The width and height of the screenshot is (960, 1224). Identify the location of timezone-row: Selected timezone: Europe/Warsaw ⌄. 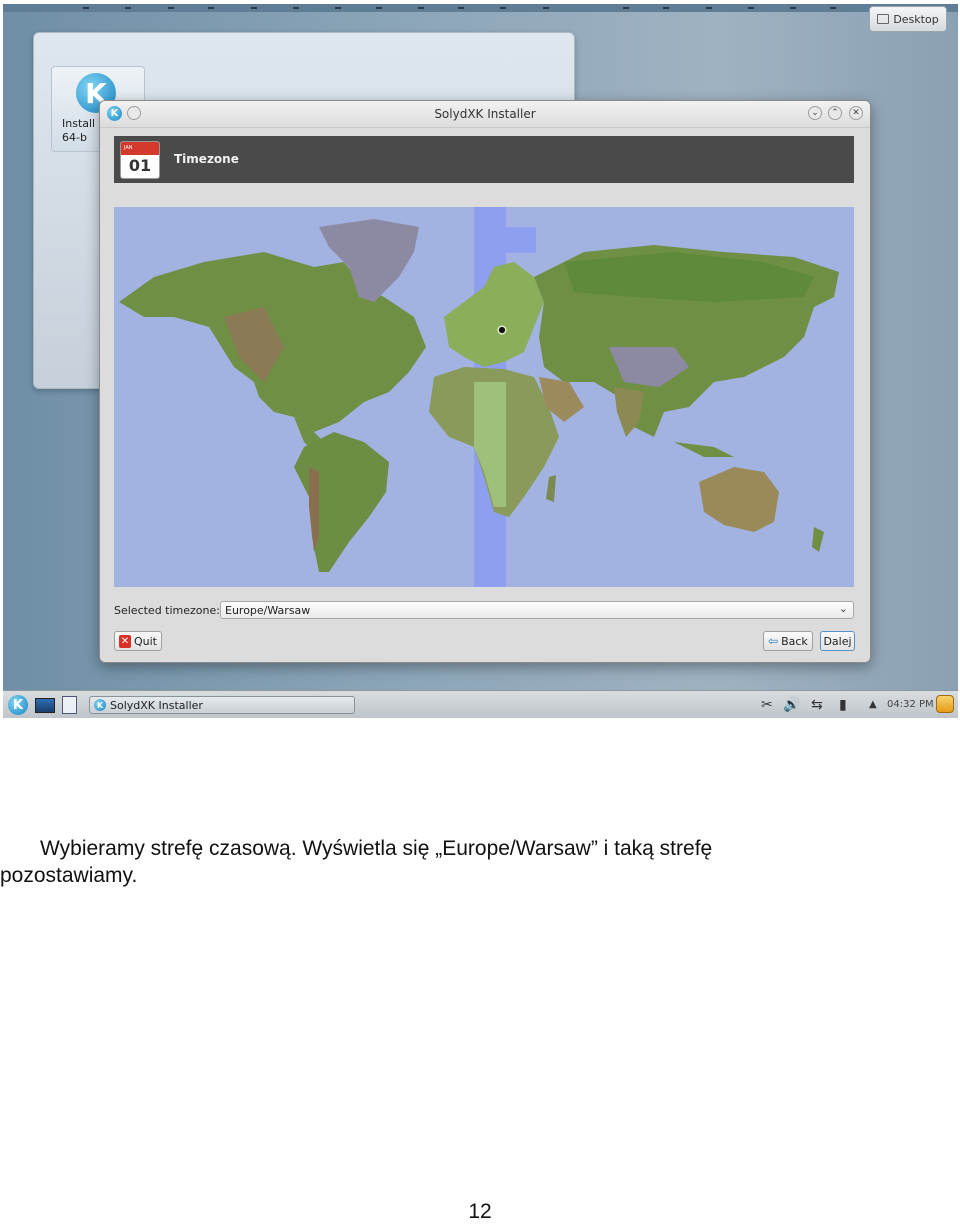
(484, 611).